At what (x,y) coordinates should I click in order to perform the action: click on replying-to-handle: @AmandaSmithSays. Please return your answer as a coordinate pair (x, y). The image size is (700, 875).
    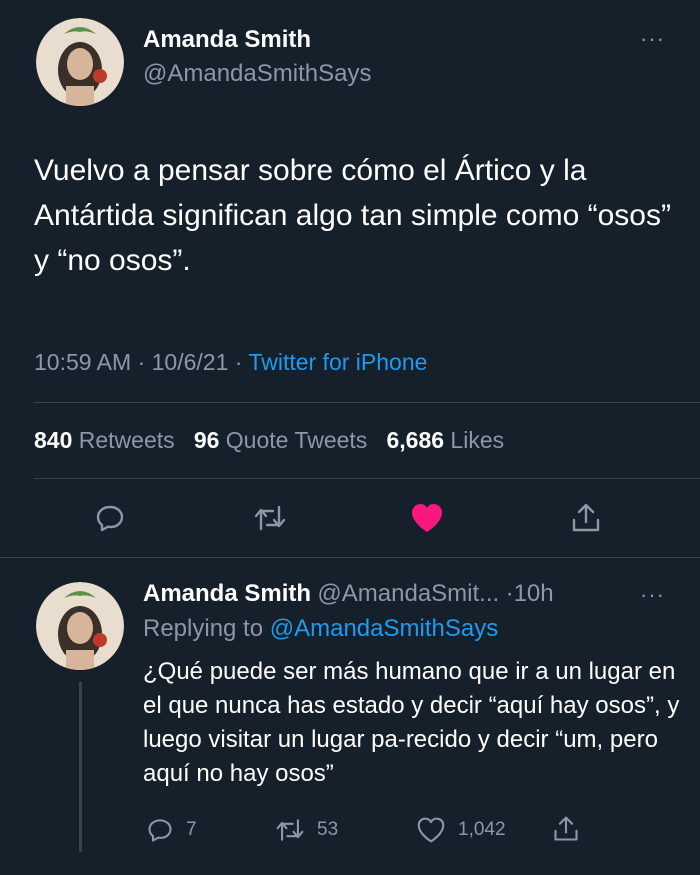
    Looking at the image, I should click on (384, 628).